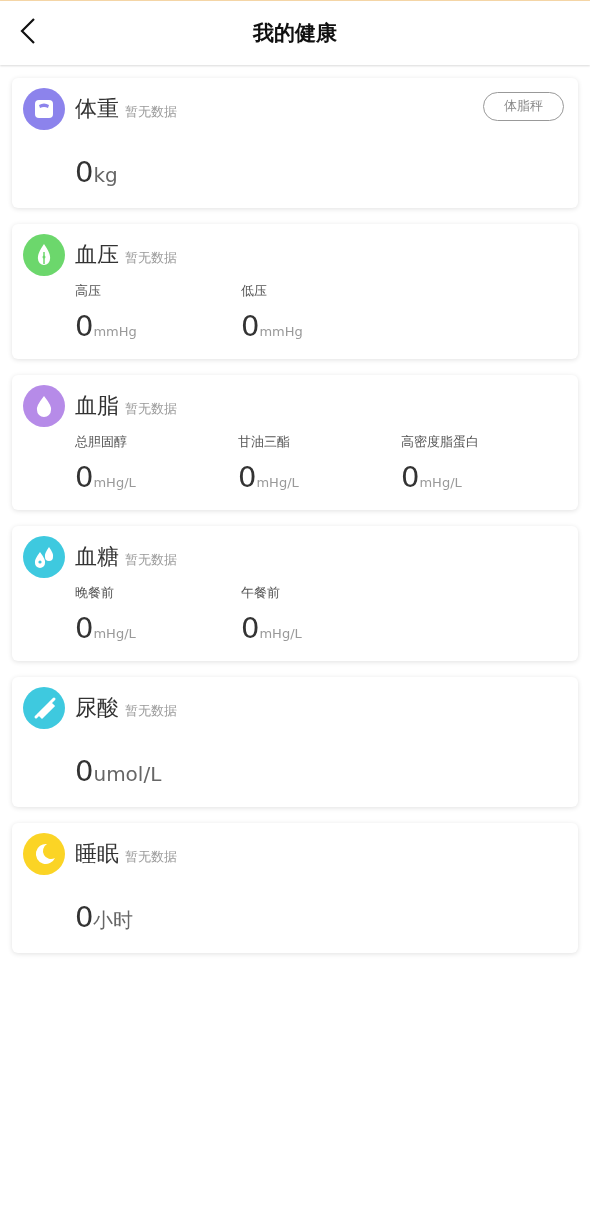  I want to click on card-title: 睡眠, so click(97, 854).